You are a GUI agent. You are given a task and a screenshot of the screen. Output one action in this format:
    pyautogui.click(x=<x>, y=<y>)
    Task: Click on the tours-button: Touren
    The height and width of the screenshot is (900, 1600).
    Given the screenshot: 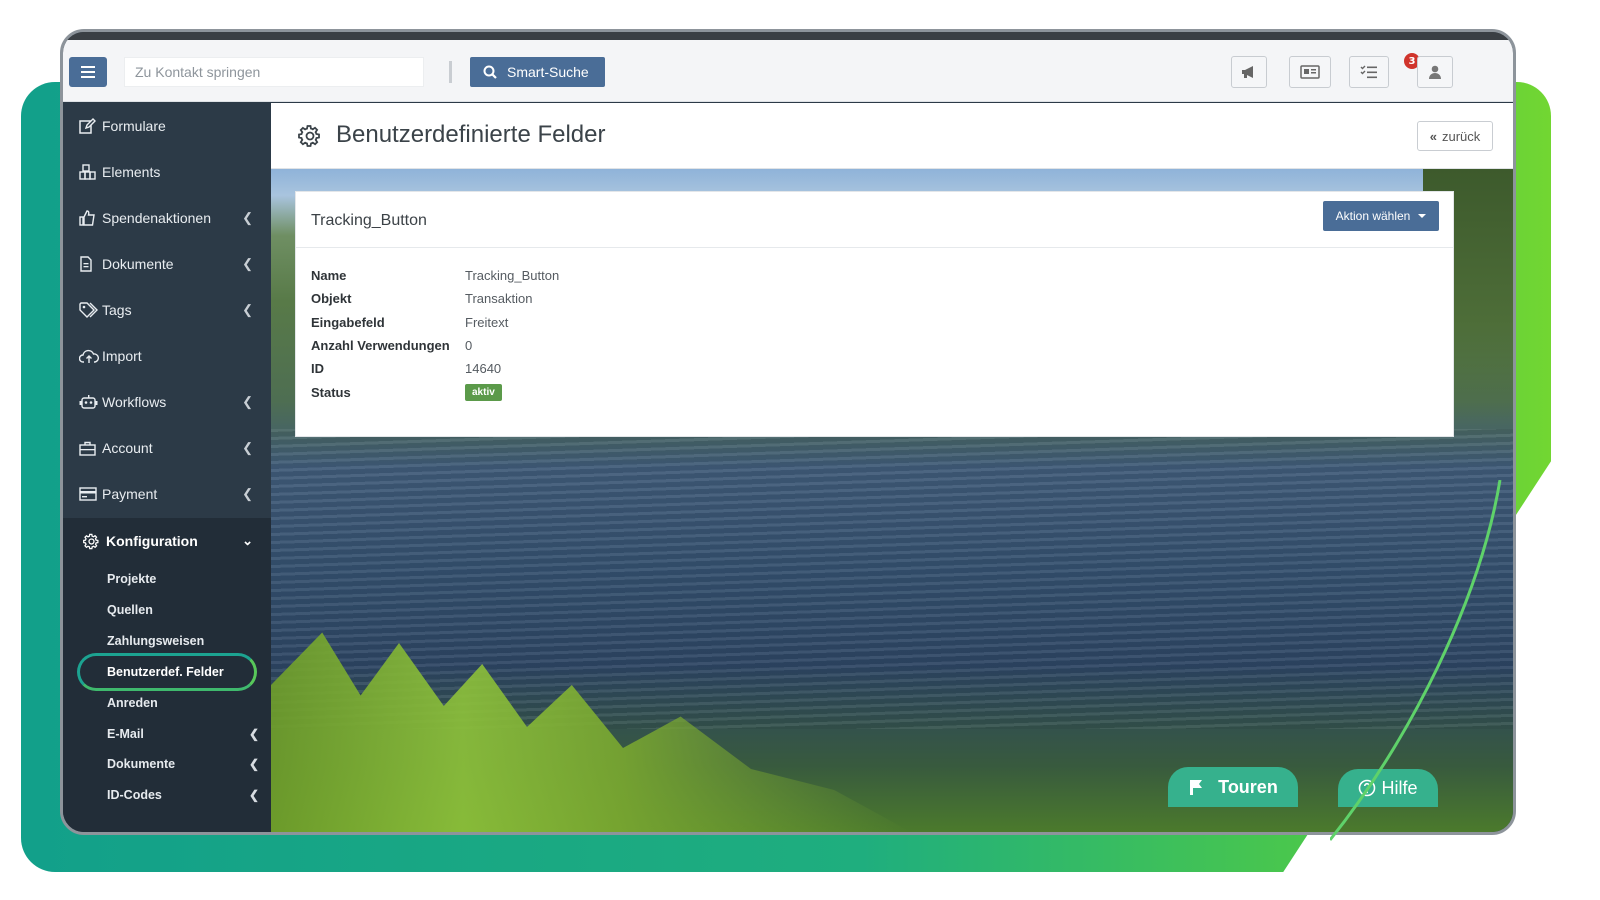 What is the action you would take?
    pyautogui.click(x=1233, y=787)
    